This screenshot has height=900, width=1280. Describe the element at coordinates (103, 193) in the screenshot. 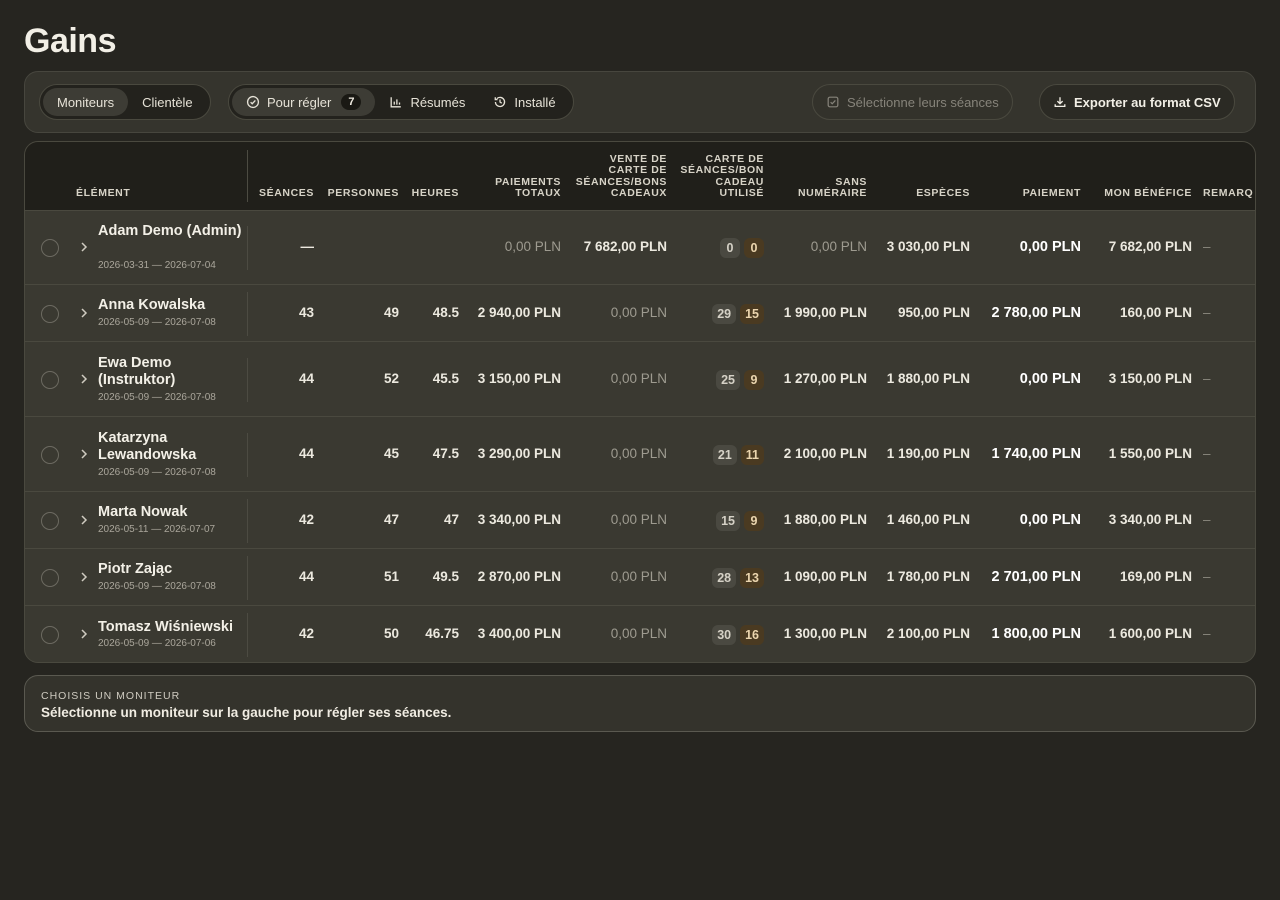

I see `col-header-element: Élément` at that location.